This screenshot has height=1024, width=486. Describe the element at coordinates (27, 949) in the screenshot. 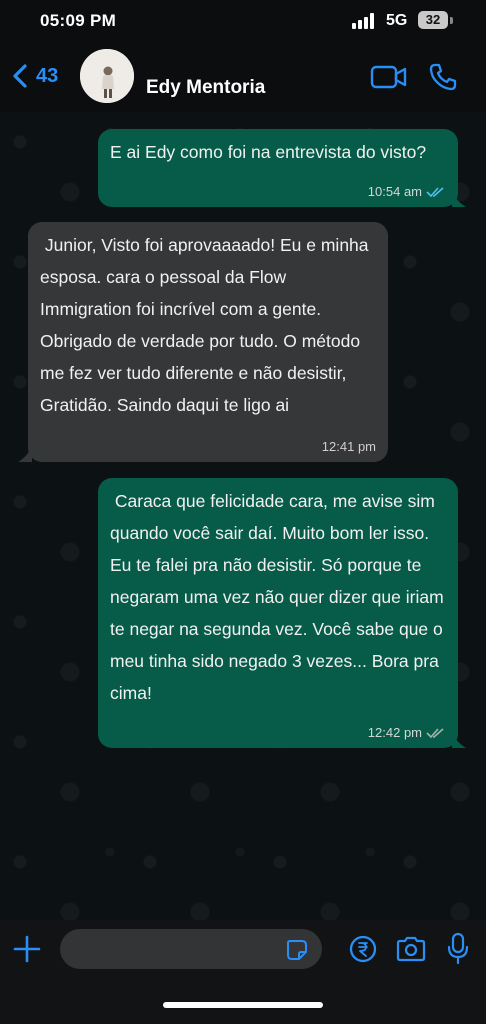

I see `plus-icon` at that location.